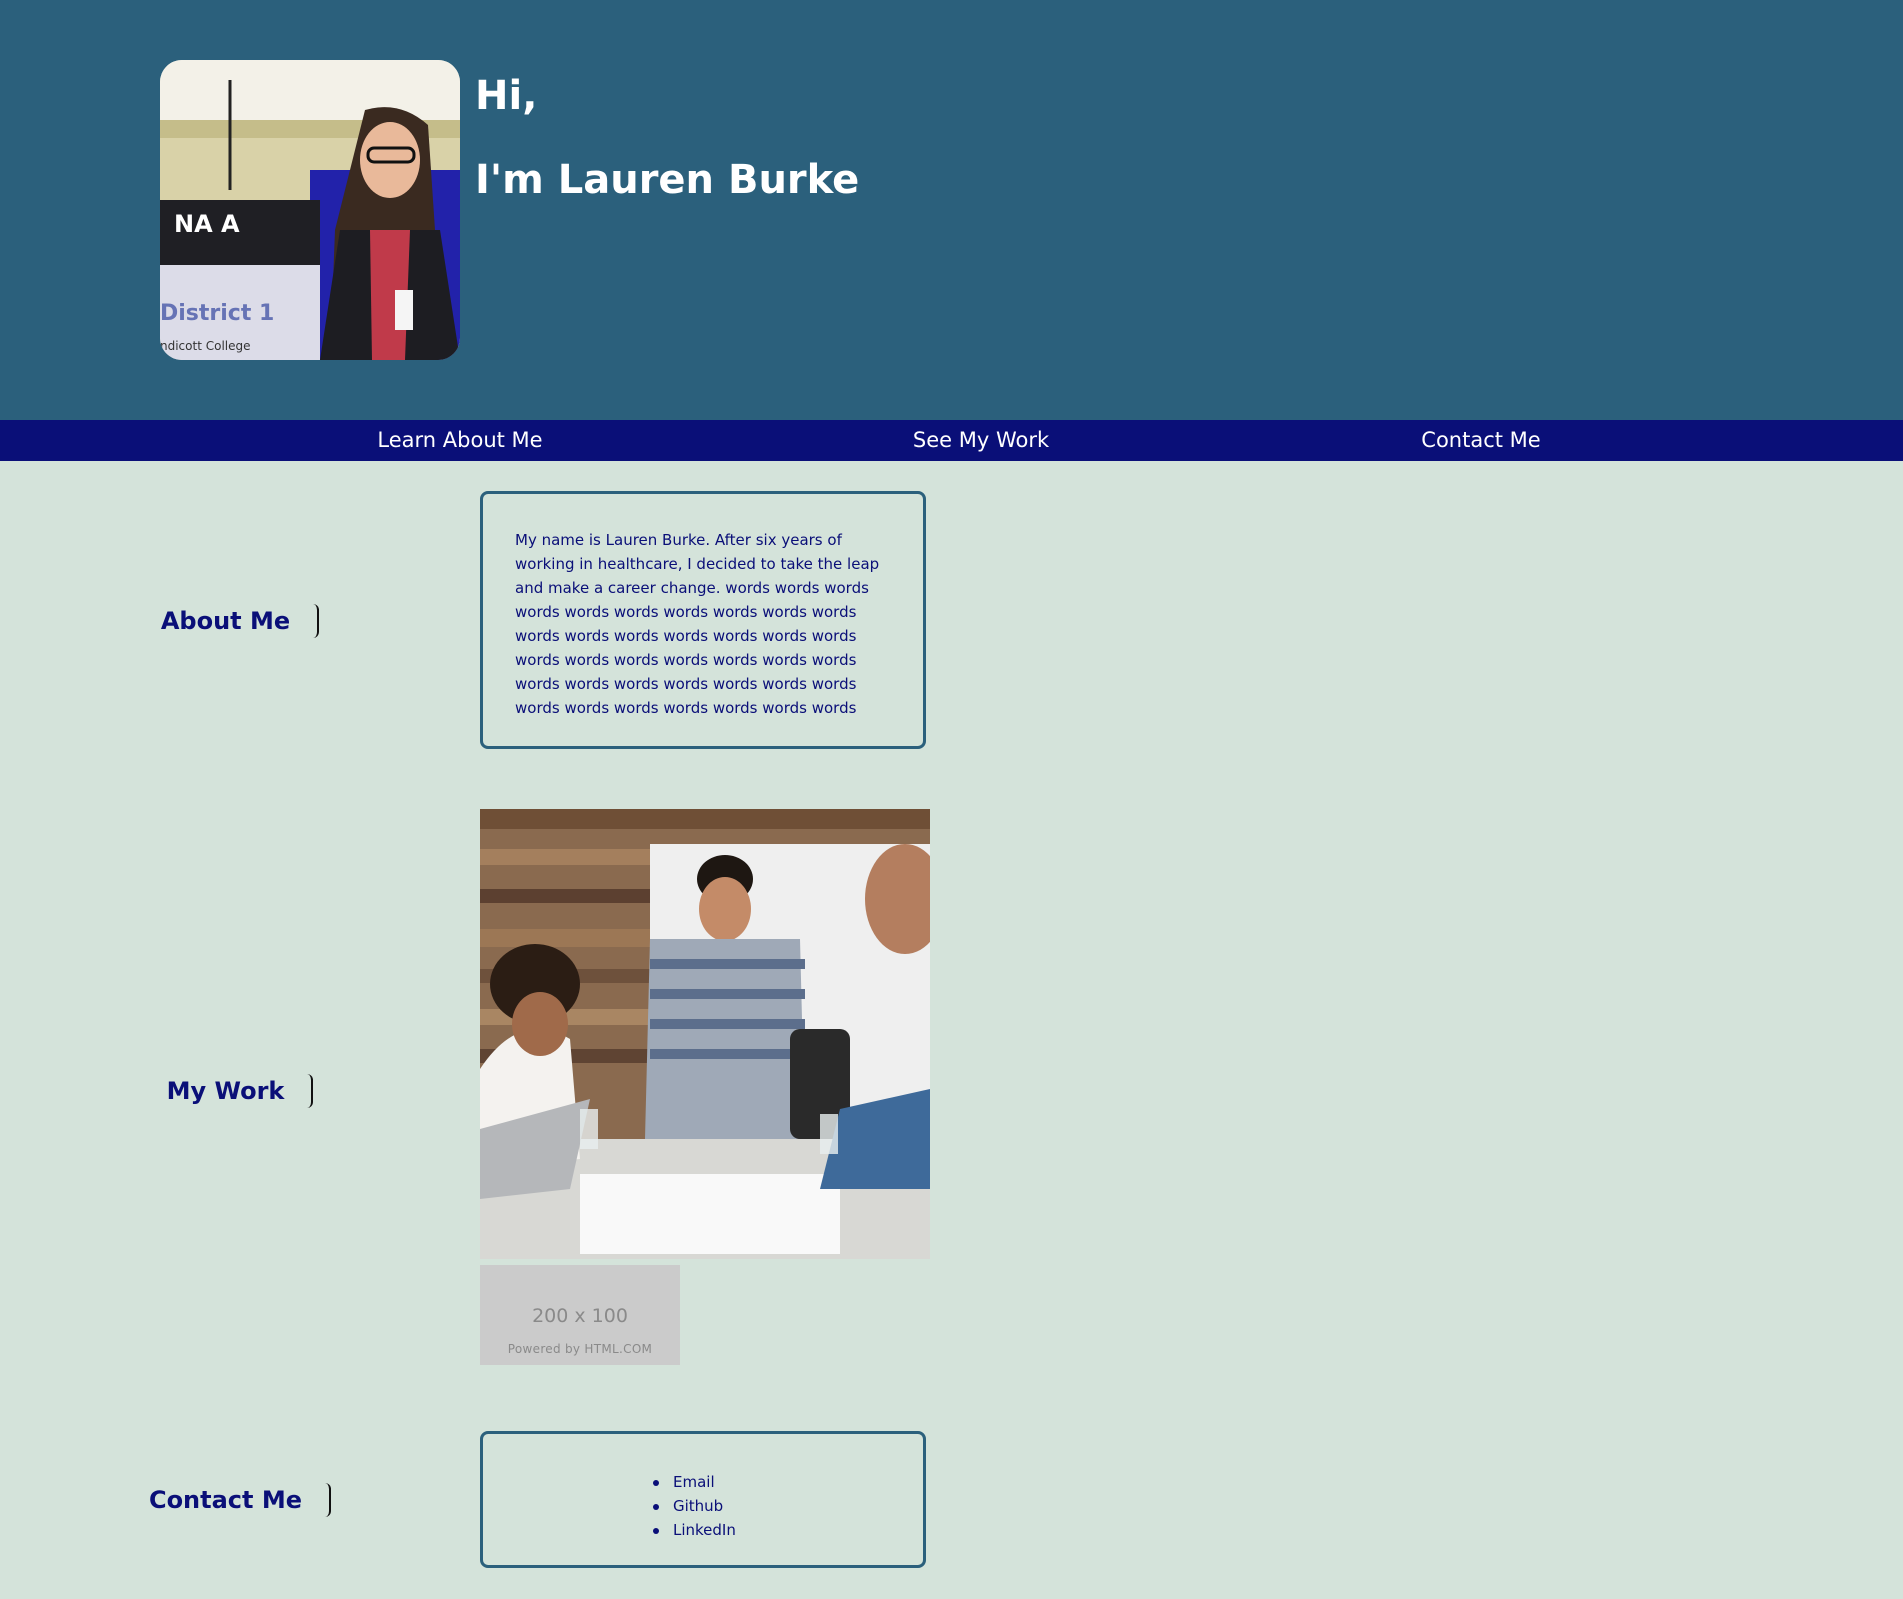 The width and height of the screenshot is (1903, 1599). I want to click on work-photo, so click(705, 1034).